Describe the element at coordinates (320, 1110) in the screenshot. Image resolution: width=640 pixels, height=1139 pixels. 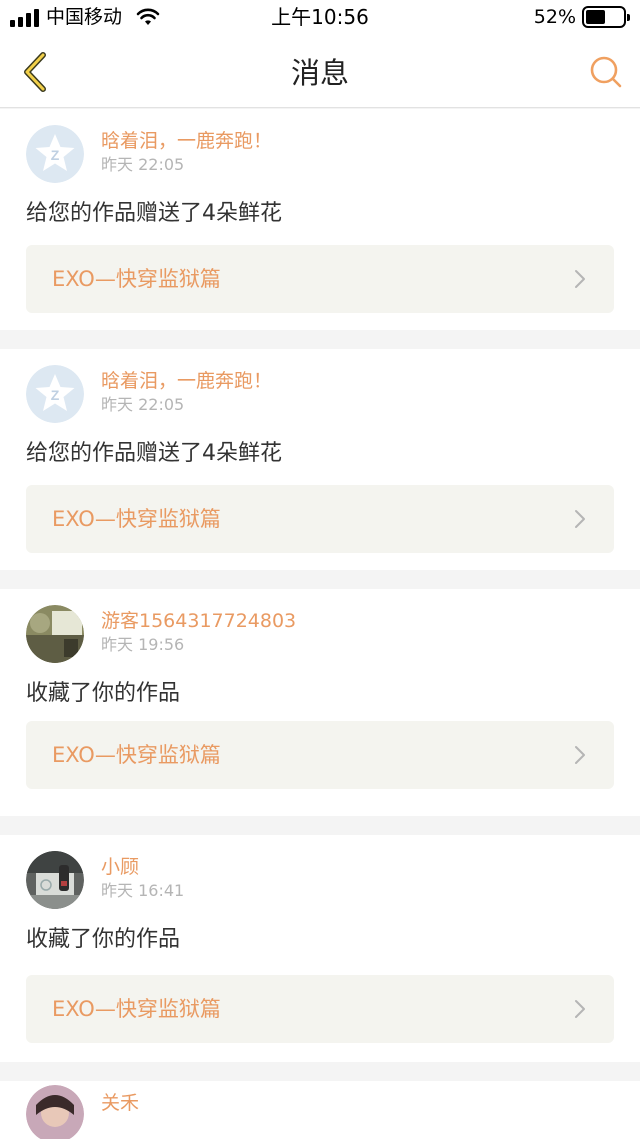
I see `message-card: 关禾` at that location.